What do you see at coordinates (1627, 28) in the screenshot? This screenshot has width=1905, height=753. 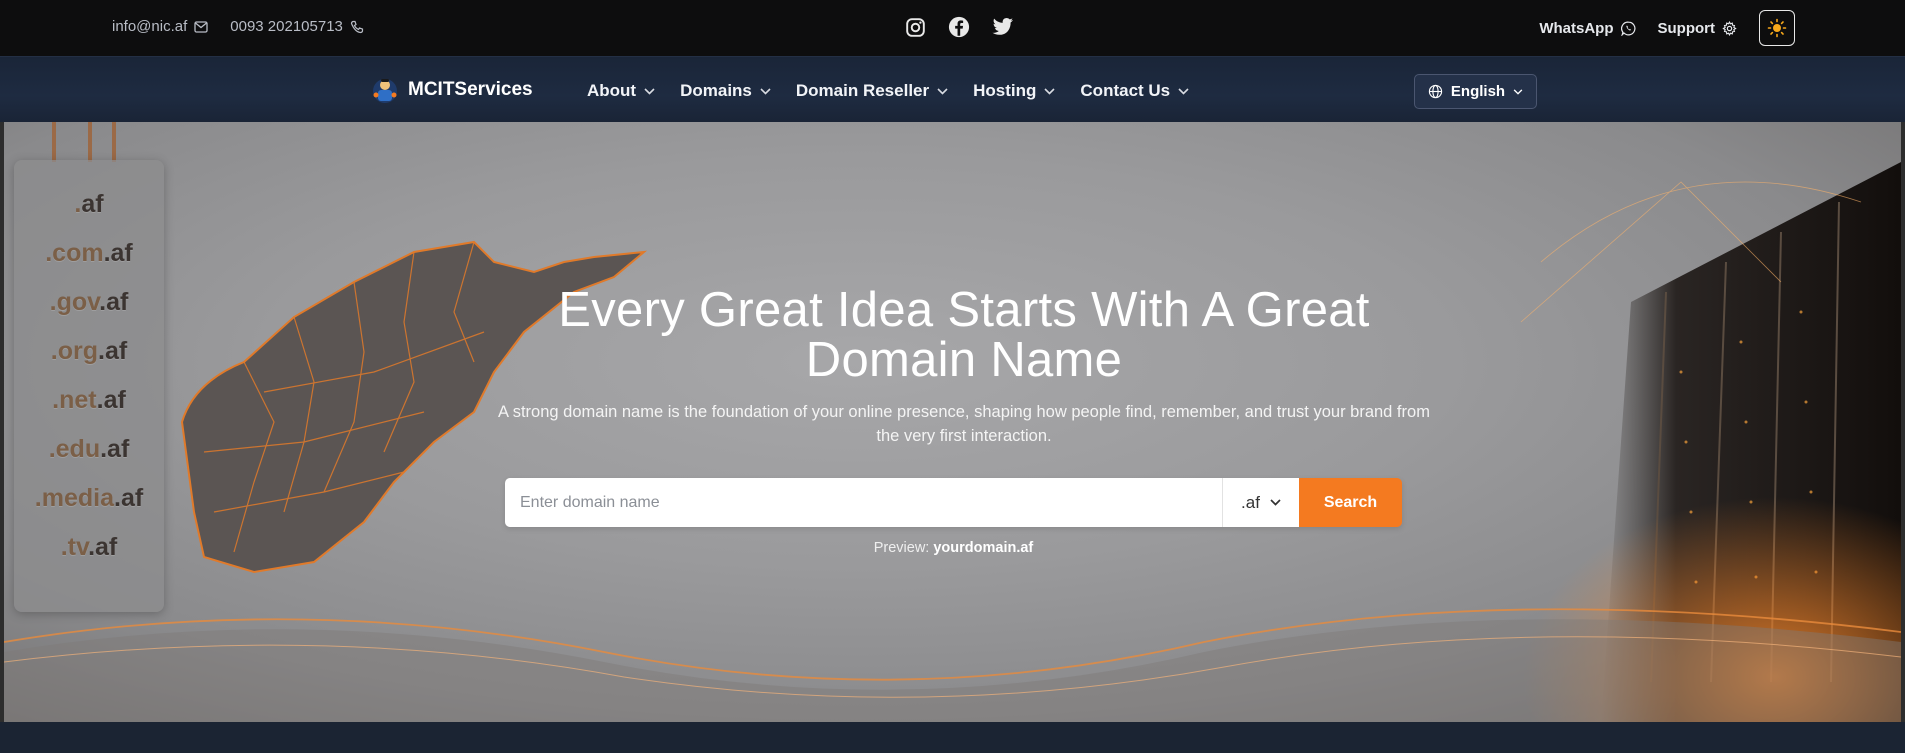 I see `whatsapp-icon` at bounding box center [1627, 28].